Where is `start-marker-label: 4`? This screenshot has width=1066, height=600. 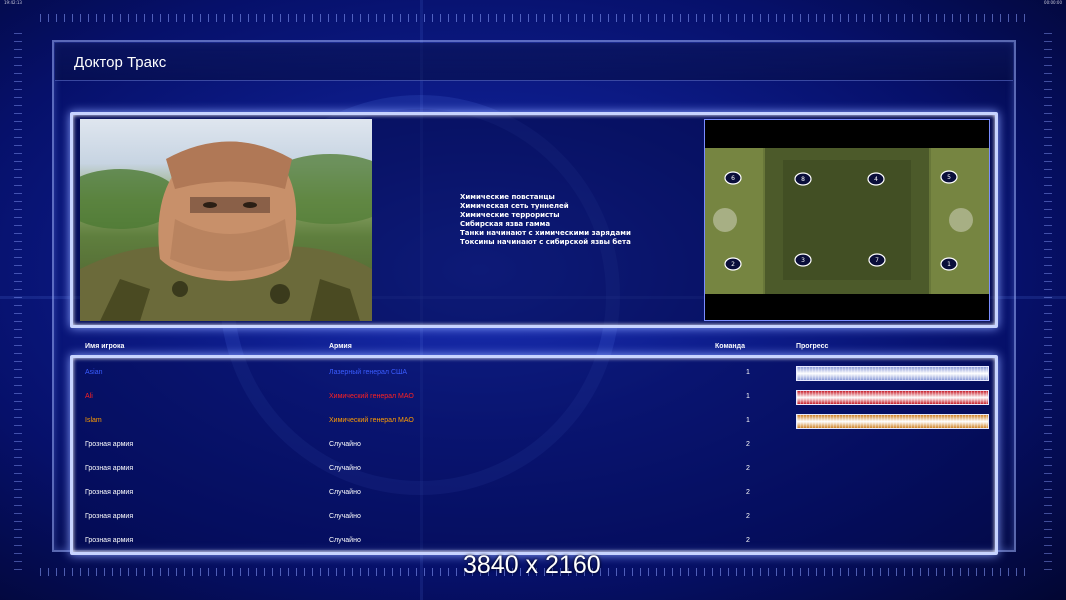
start-marker-label: 4 is located at coordinates (876, 179).